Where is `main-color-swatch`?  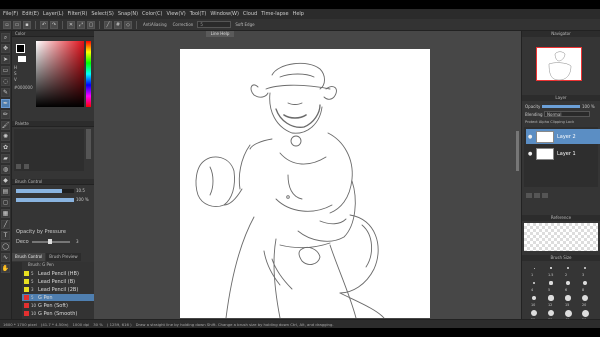
main-color-swatch is located at coordinates (20, 48).